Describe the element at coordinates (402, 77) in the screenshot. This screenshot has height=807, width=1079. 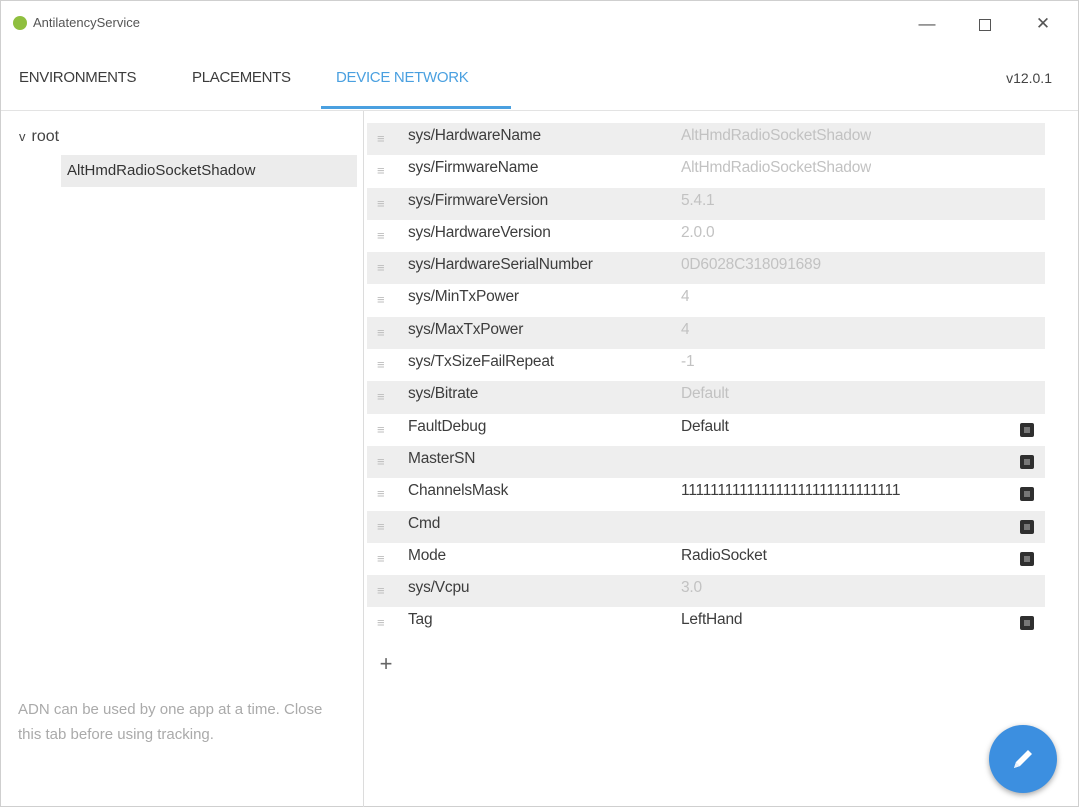
I see `tab-device-network: DEVICE NETWORK` at that location.